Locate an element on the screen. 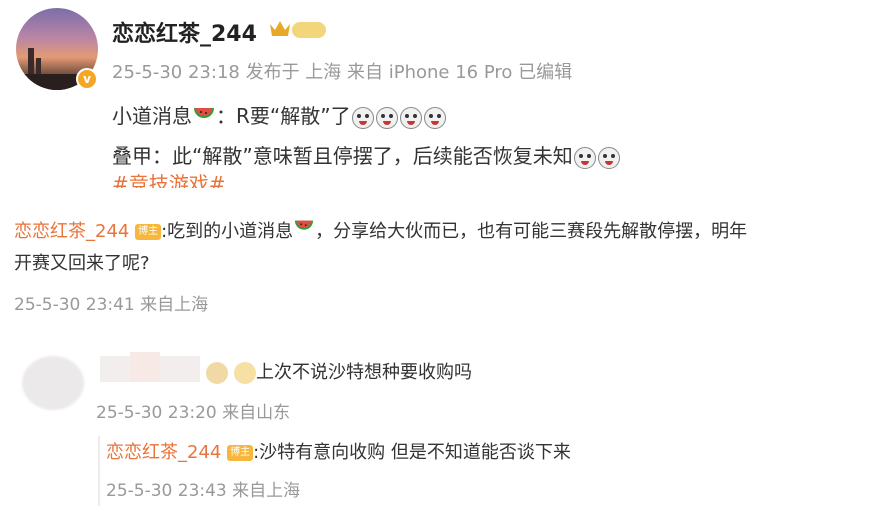  dog-emoji-icon is located at coordinates (217, 373).